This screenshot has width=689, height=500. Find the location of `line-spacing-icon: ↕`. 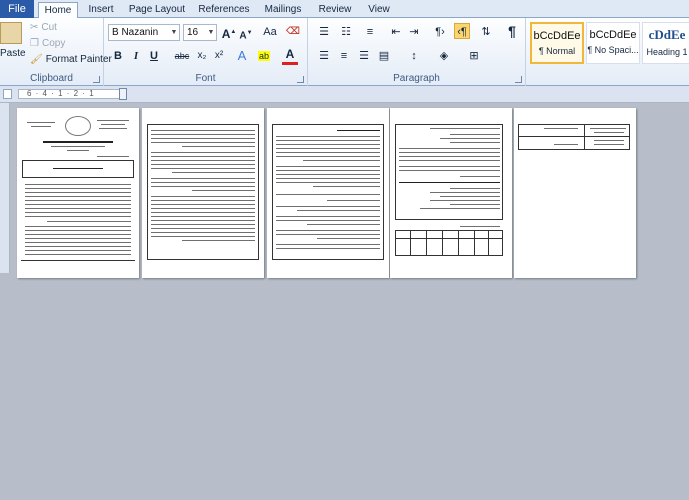

line-spacing-icon: ↕ is located at coordinates (414, 56).